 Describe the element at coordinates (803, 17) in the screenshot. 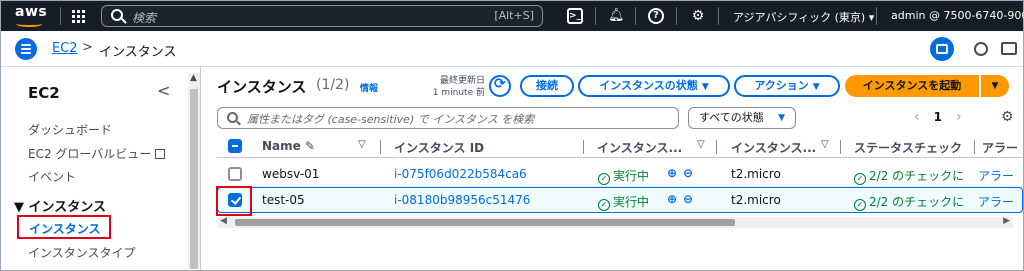

I see `region-selector: アジアパシフィック (東京) ▾` at that location.